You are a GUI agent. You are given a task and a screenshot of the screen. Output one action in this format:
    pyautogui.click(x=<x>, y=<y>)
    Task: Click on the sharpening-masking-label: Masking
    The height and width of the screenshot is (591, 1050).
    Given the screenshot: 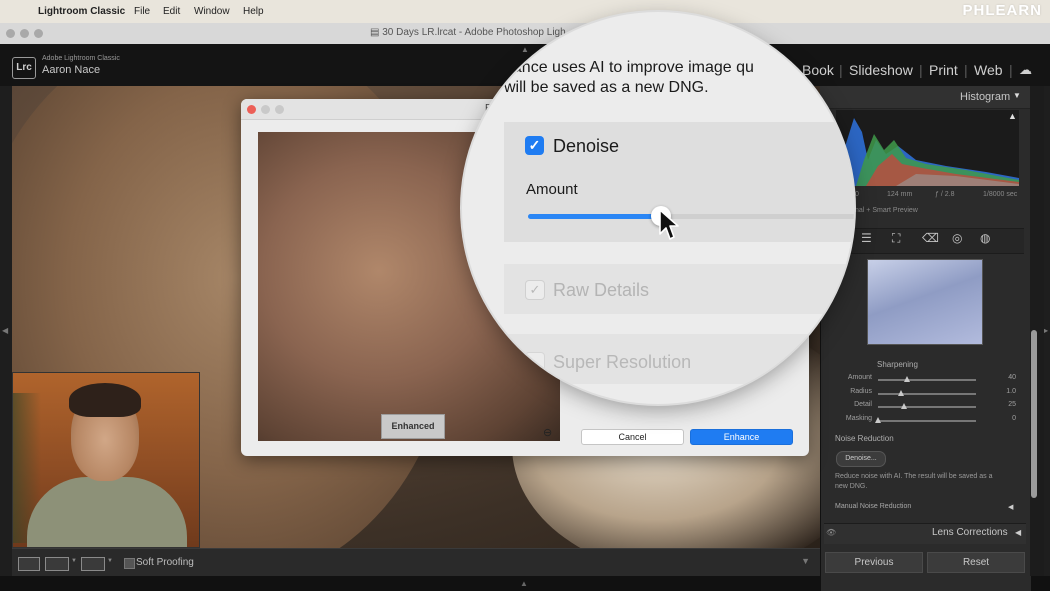 What is the action you would take?
    pyautogui.click(x=858, y=418)
    